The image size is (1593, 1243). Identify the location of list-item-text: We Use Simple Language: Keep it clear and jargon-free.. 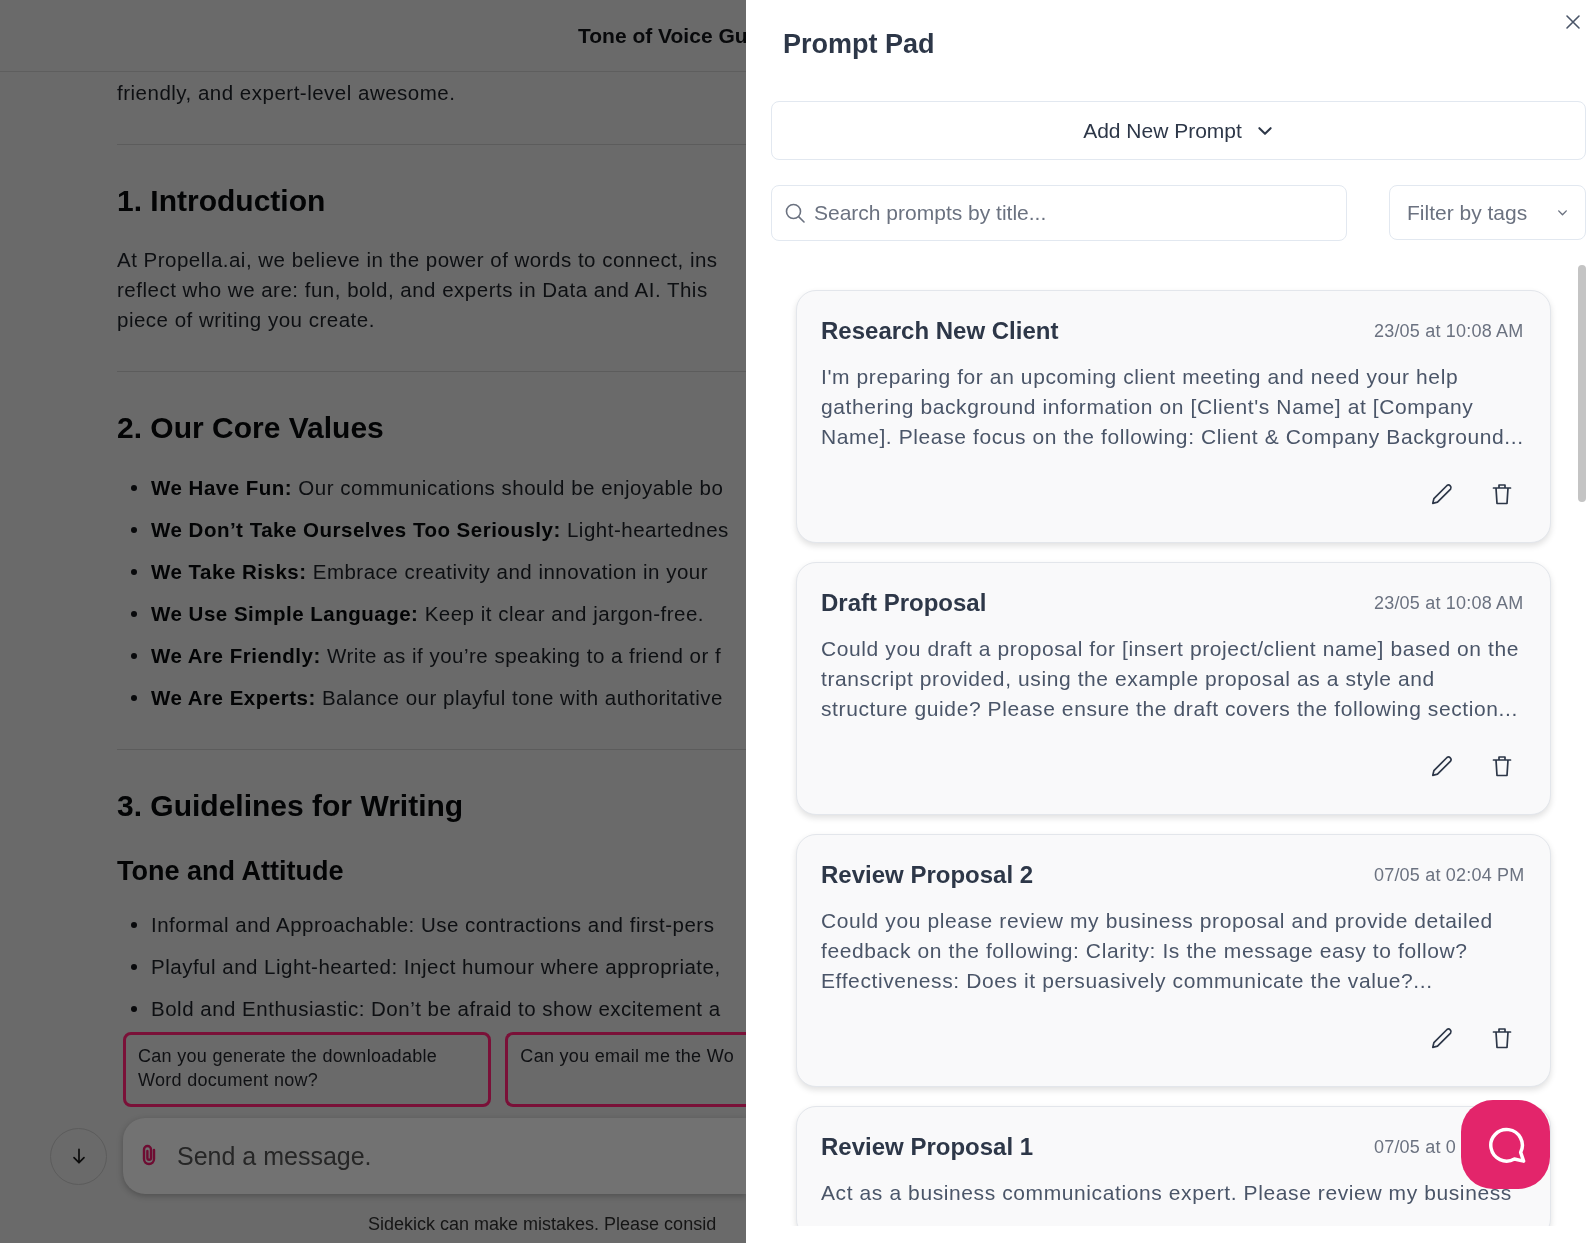
(427, 614).